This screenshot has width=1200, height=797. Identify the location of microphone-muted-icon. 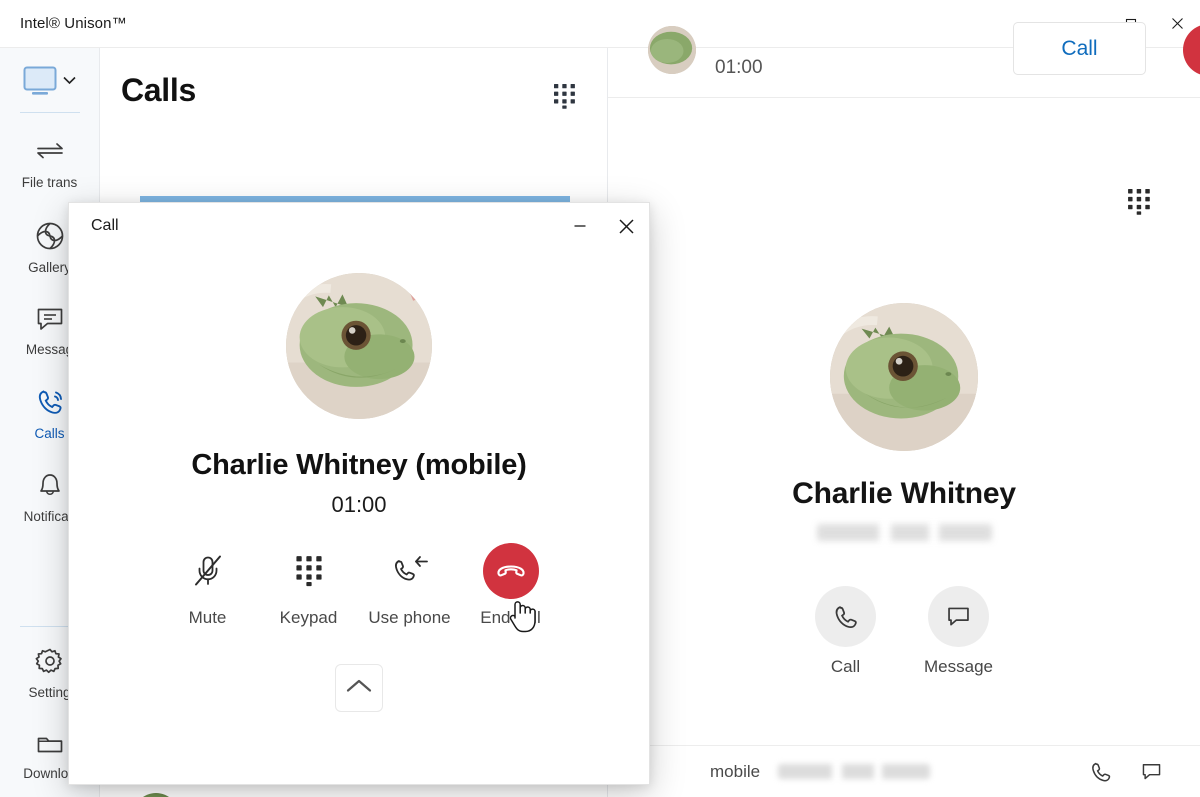
(208, 571).